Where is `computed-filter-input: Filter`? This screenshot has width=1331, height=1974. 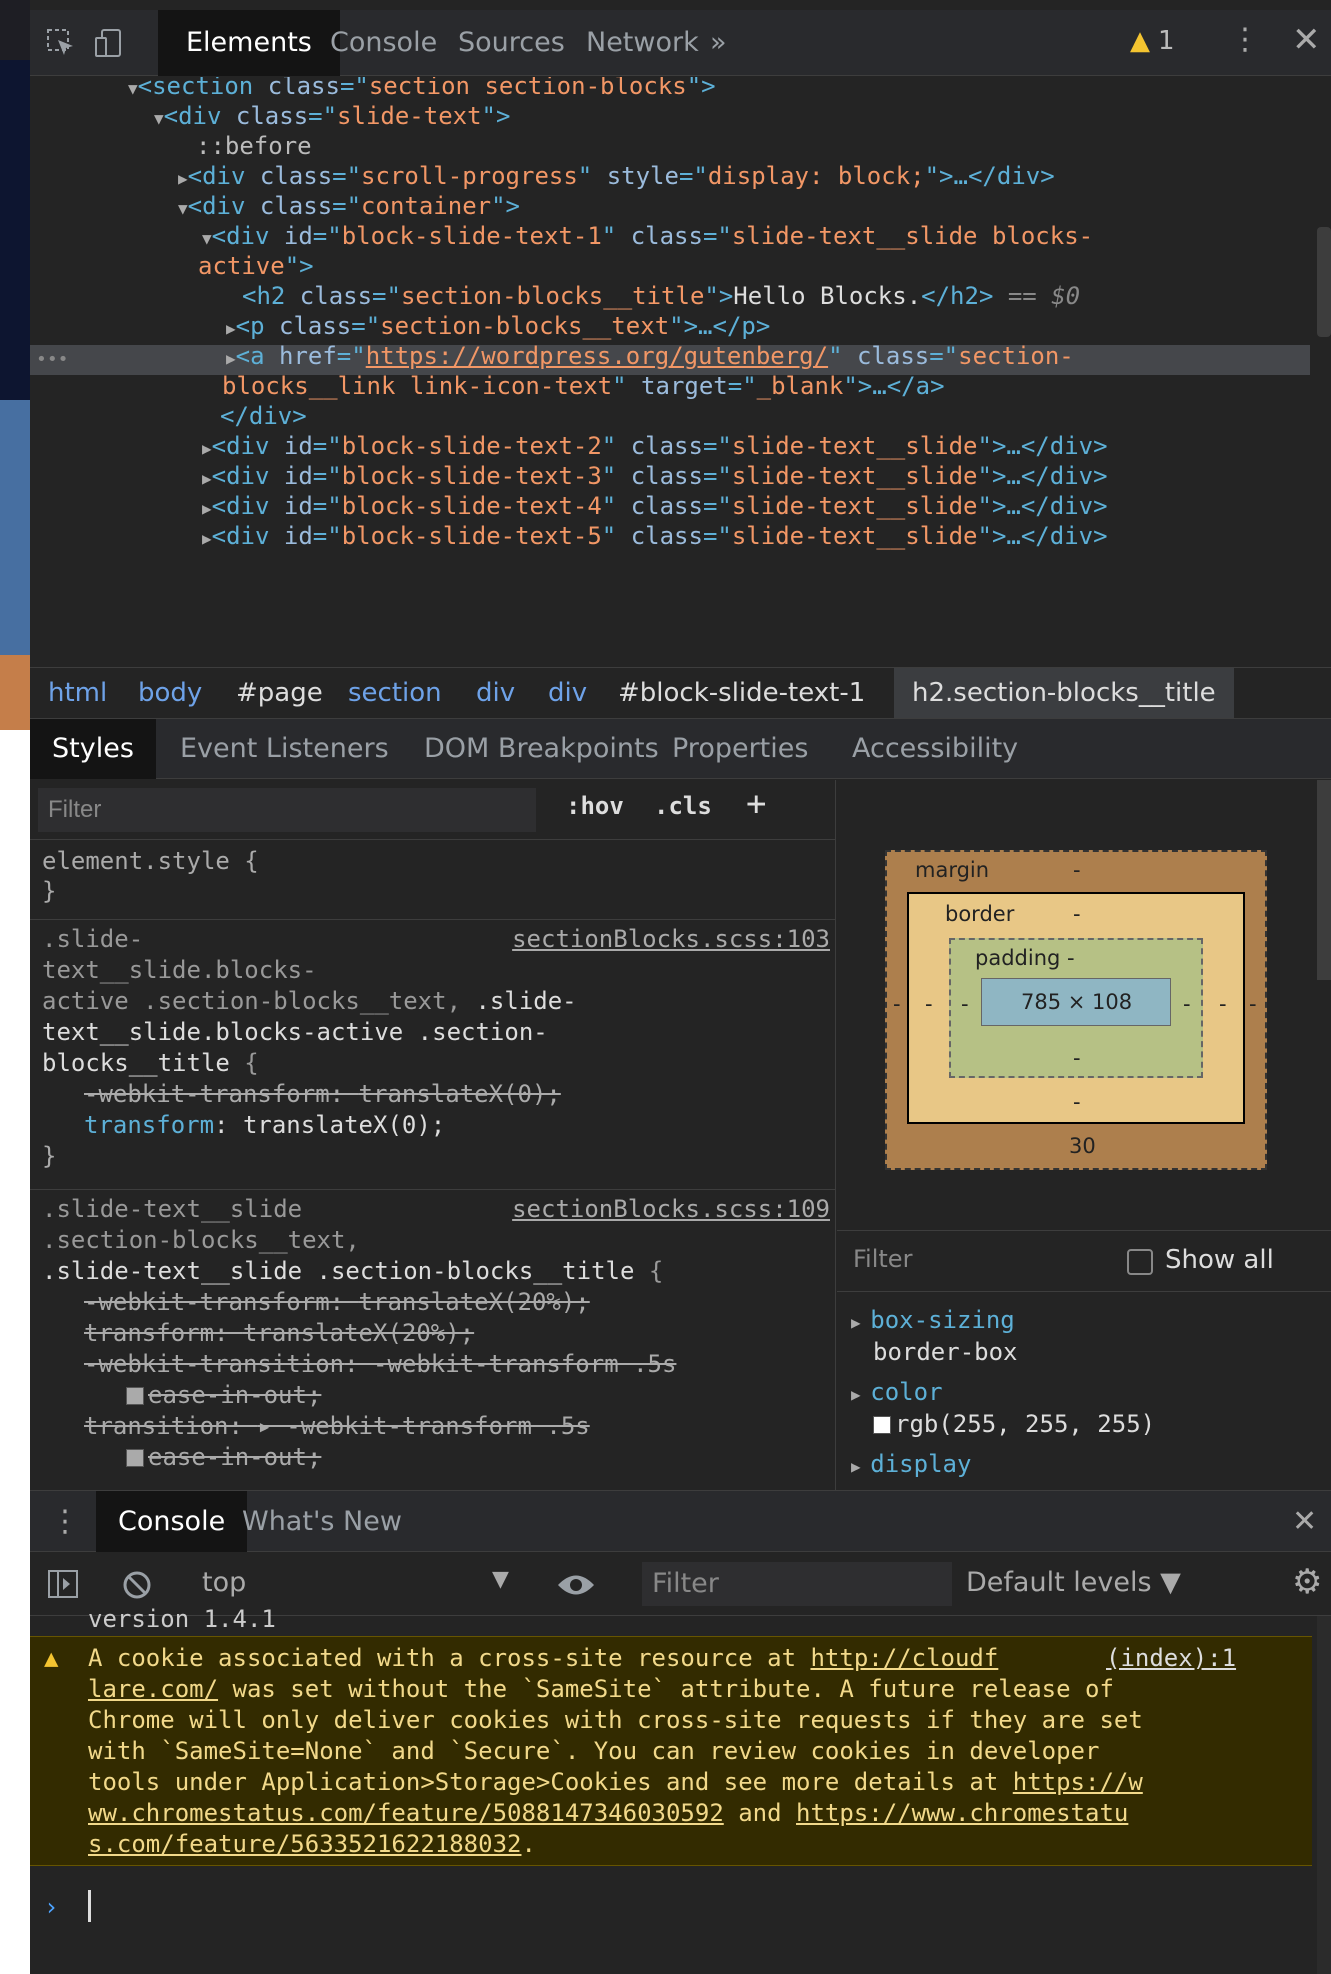 computed-filter-input: Filter is located at coordinates (882, 1259).